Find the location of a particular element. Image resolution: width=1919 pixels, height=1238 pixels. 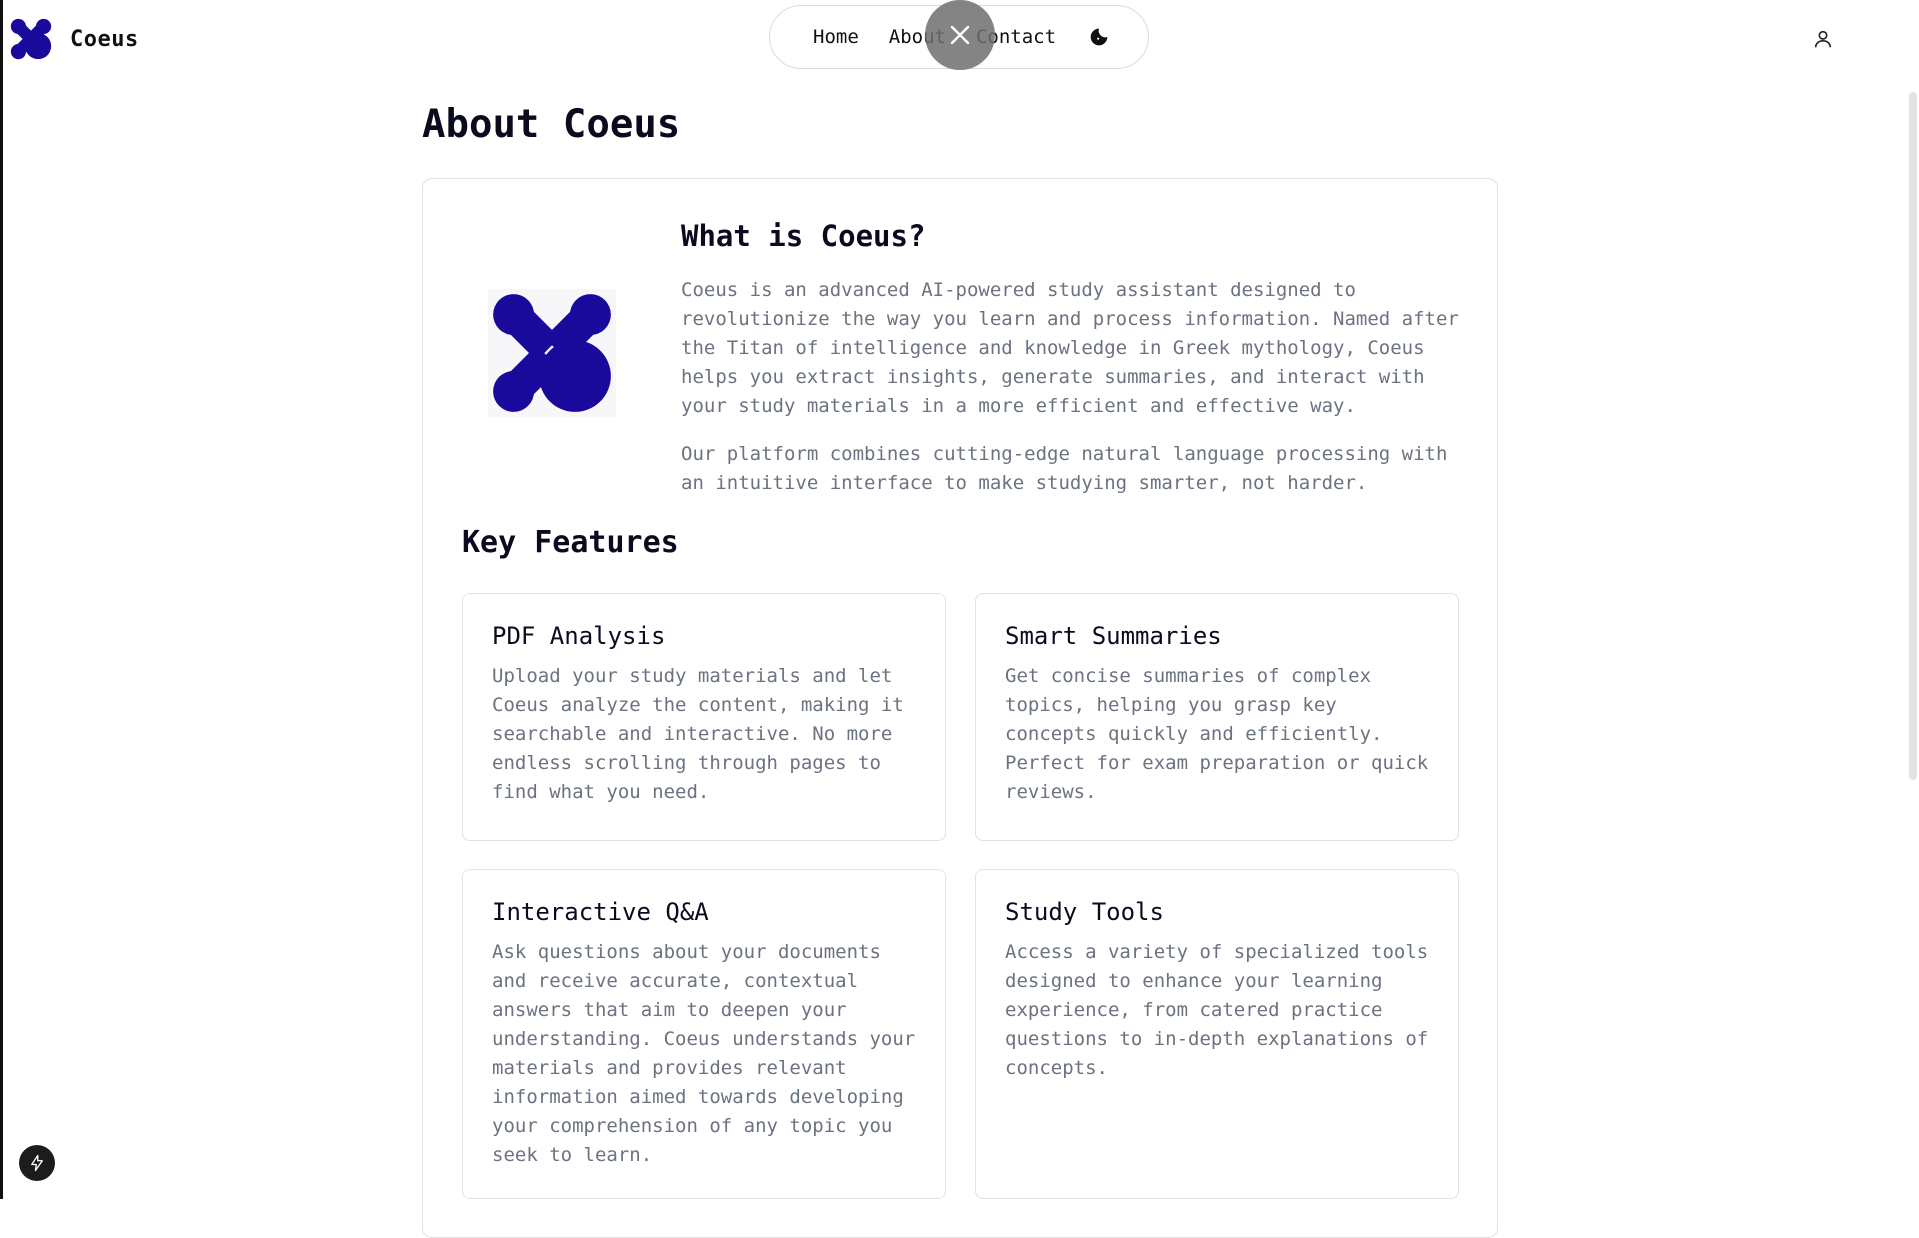

user-icon is located at coordinates (1823, 39).